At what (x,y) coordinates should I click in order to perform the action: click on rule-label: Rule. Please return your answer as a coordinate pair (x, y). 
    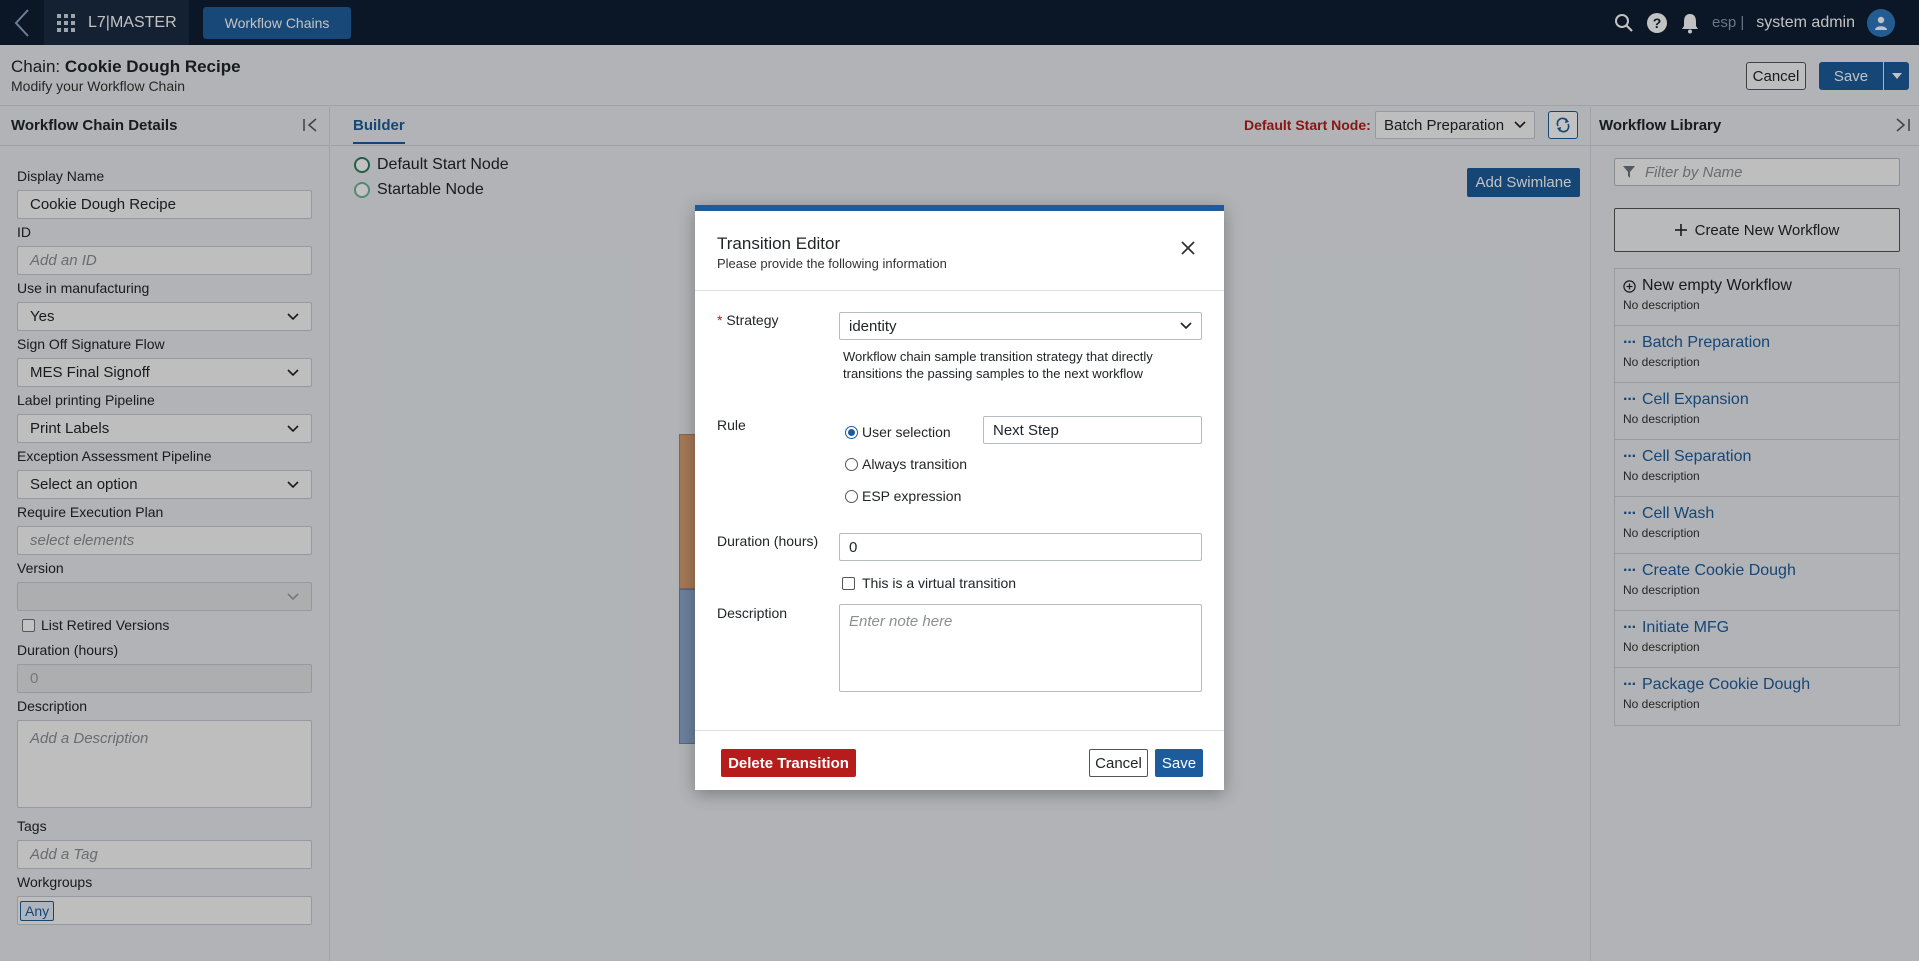
    Looking at the image, I should click on (731, 425).